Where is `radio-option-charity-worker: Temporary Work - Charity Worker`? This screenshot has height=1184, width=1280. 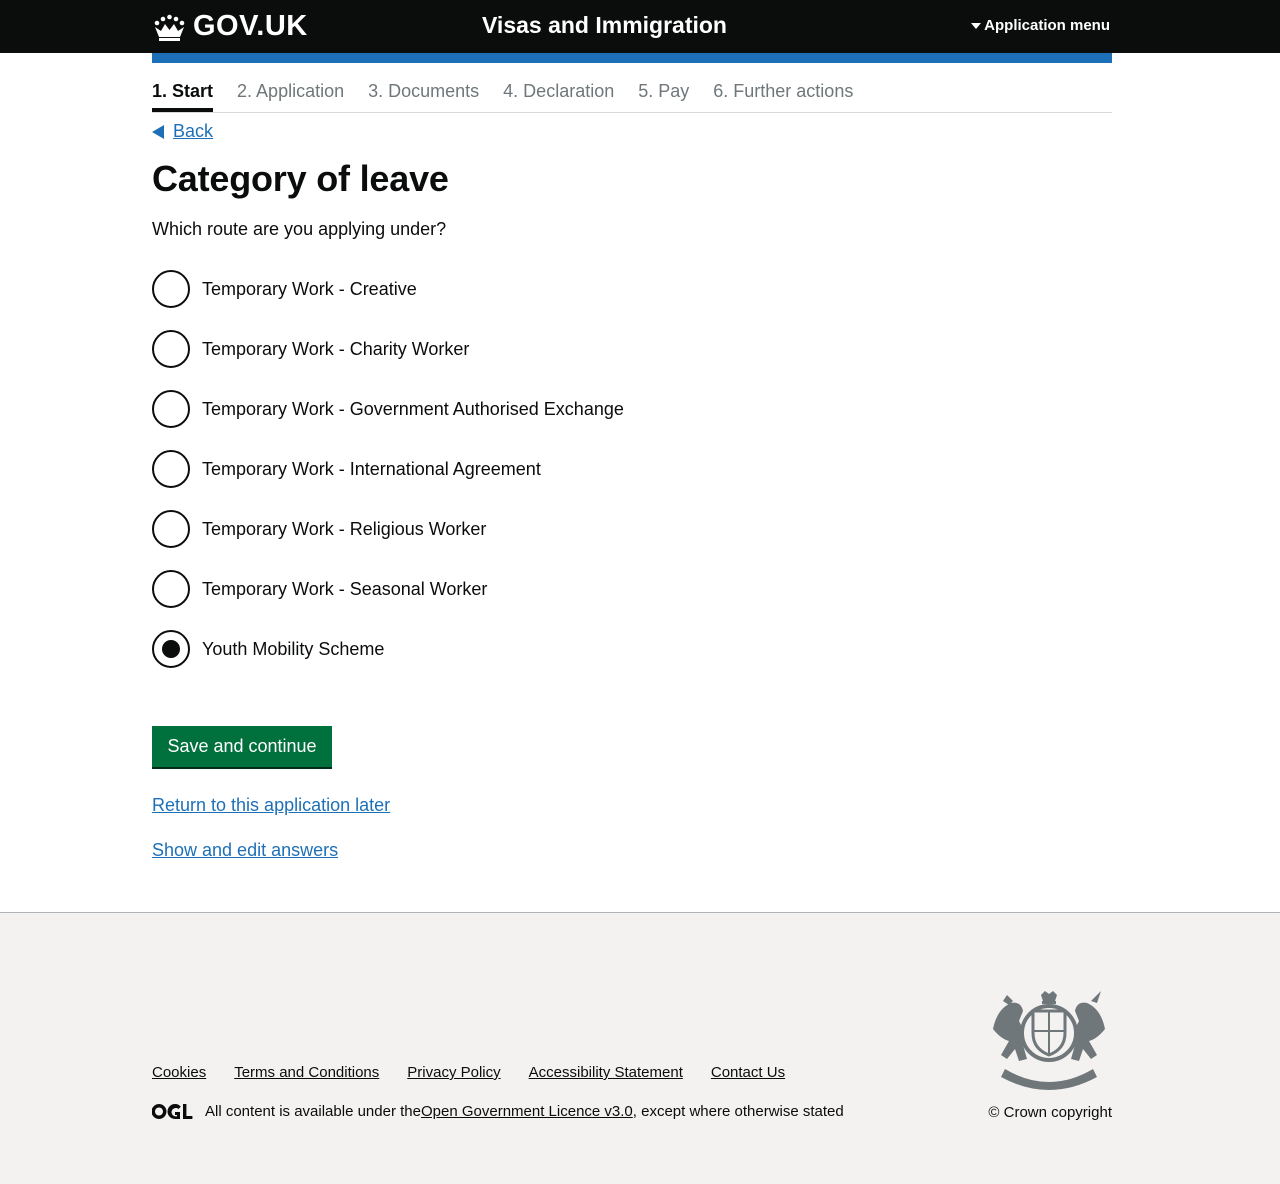 radio-option-charity-worker: Temporary Work - Charity Worker is located at coordinates (388, 349).